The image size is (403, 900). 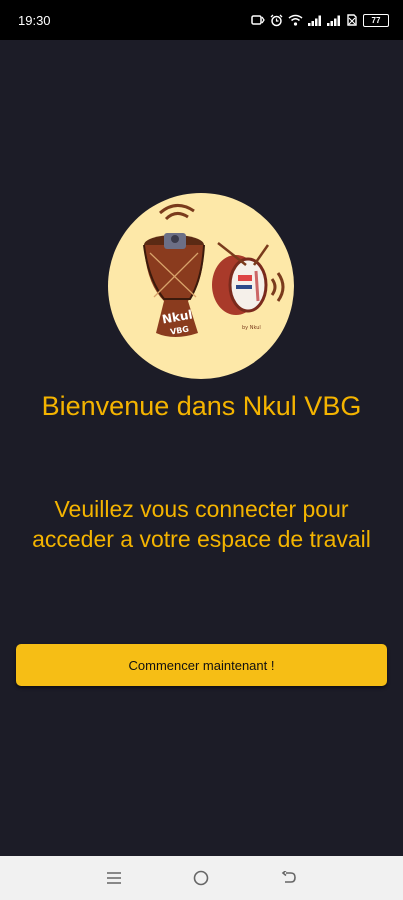 I want to click on alarm-icon, so click(x=276, y=20).